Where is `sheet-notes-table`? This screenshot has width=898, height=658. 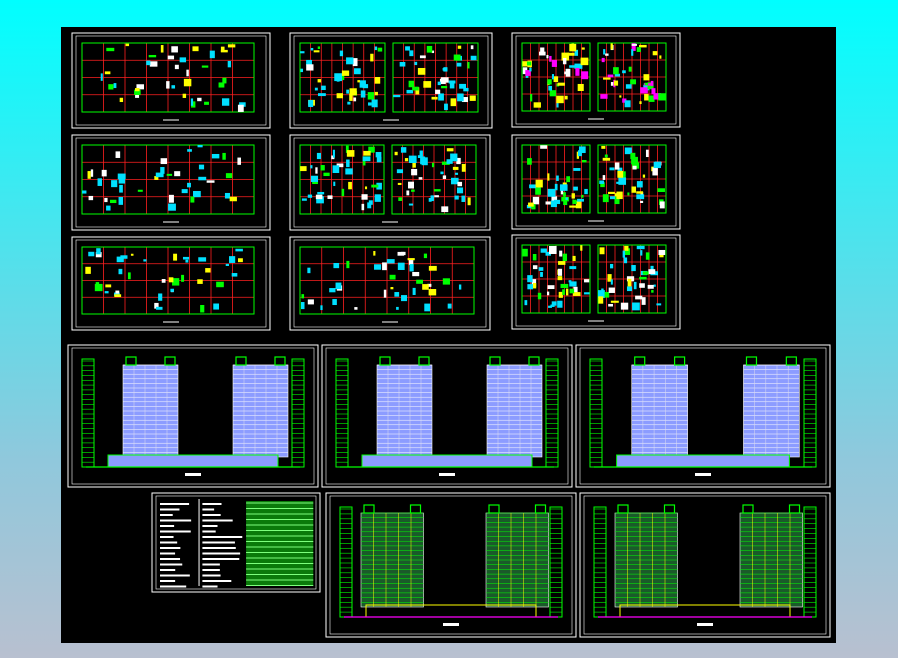
sheet-notes-table is located at coordinates (236, 542).